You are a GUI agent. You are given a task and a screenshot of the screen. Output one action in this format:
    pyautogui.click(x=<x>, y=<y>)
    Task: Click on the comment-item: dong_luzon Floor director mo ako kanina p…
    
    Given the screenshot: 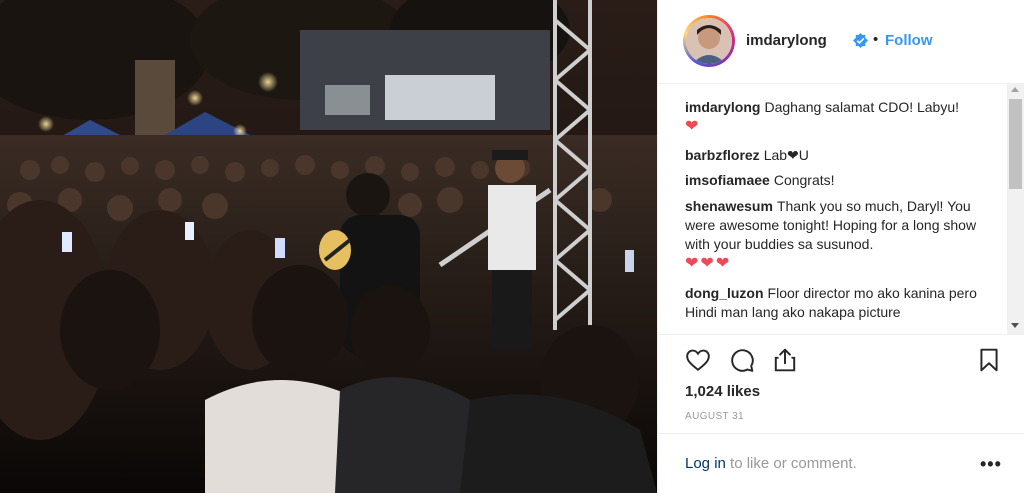 What is the action you would take?
    pyautogui.click(x=835, y=303)
    